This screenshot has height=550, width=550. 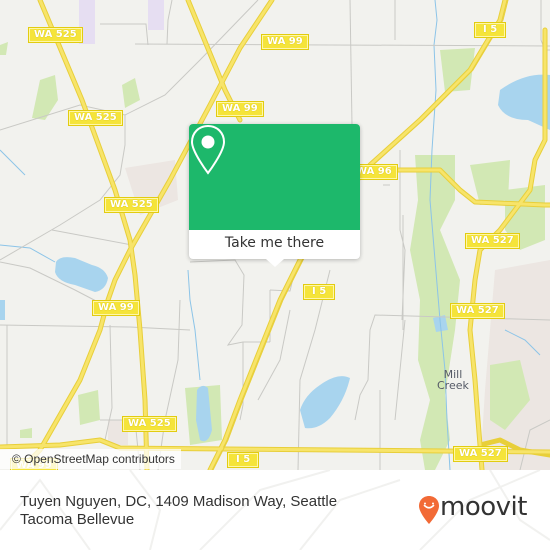 What do you see at coordinates (274, 177) in the screenshot?
I see `popup-header` at bounding box center [274, 177].